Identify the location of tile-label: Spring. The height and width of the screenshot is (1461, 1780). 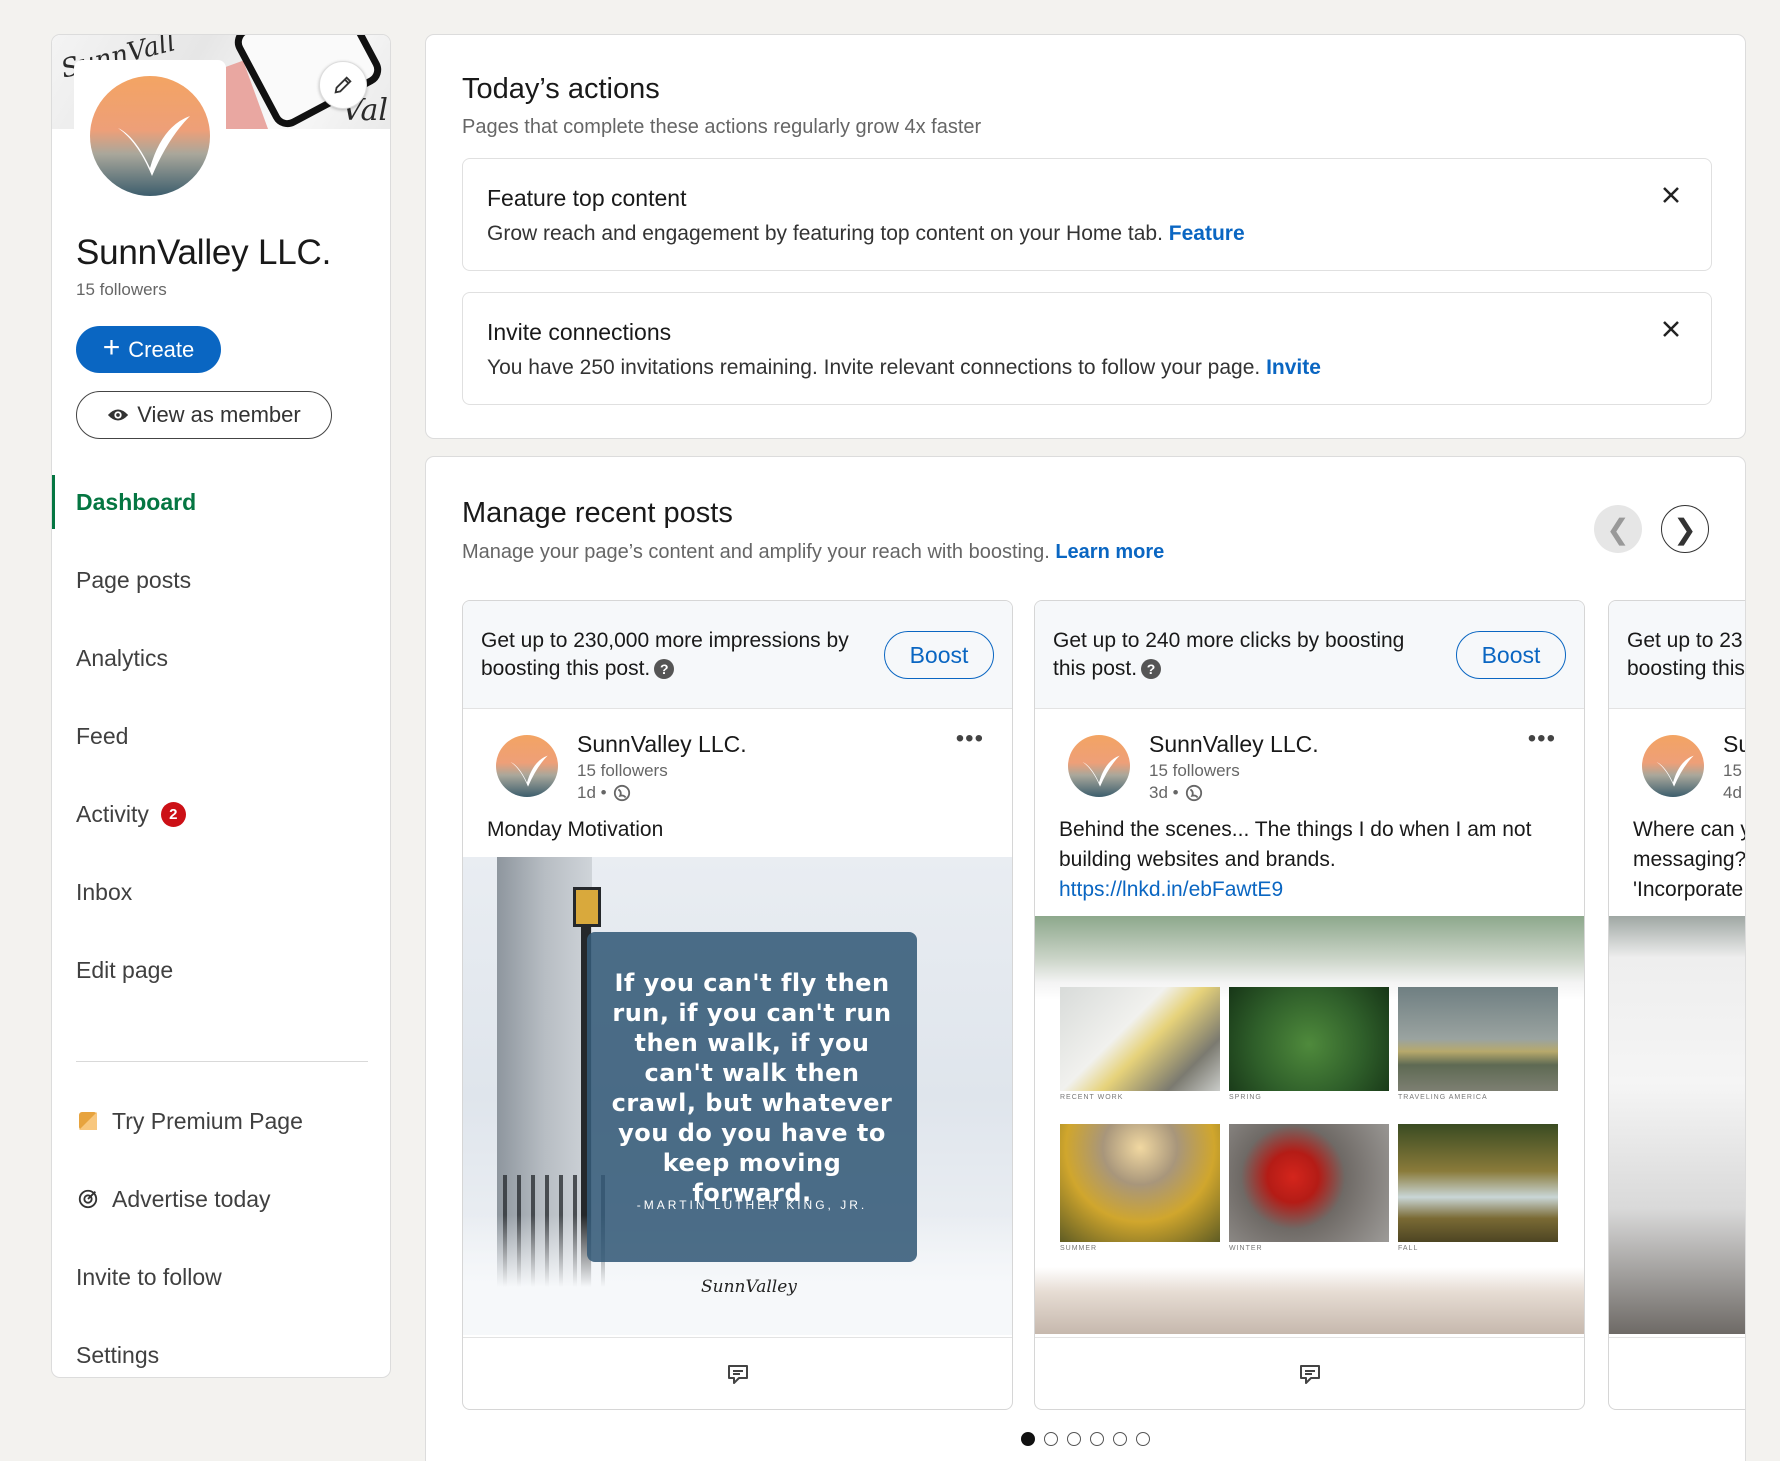
(1245, 1097).